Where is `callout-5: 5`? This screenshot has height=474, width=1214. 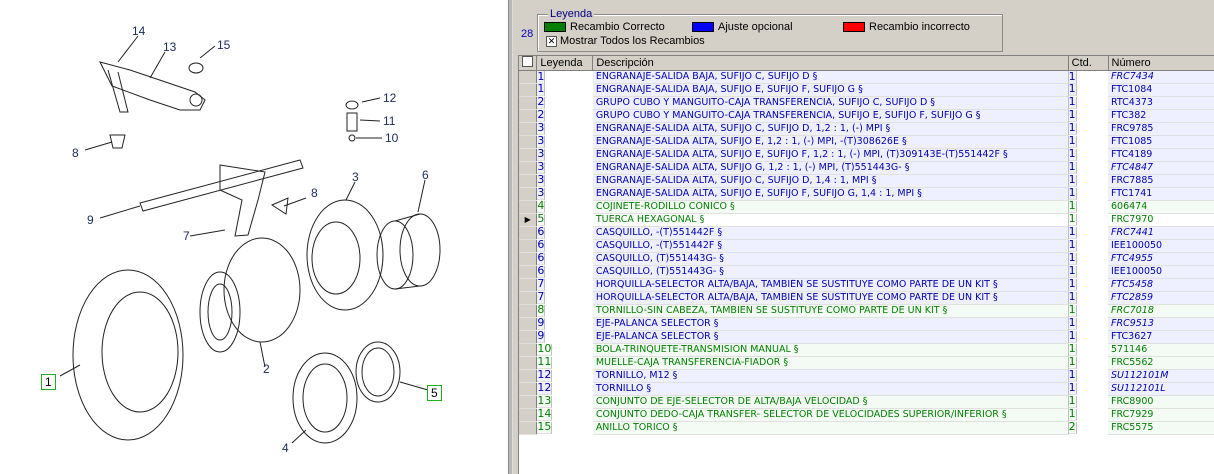 callout-5: 5 is located at coordinates (434, 393).